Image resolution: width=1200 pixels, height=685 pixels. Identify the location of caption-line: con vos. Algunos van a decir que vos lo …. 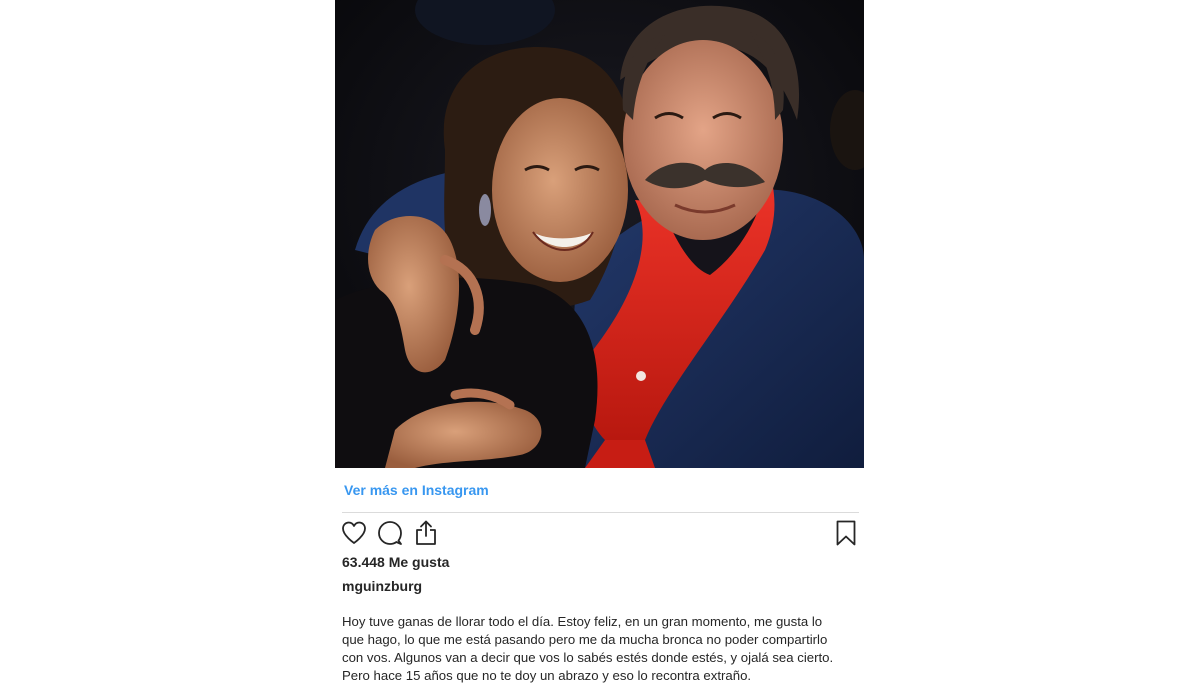
(588, 657).